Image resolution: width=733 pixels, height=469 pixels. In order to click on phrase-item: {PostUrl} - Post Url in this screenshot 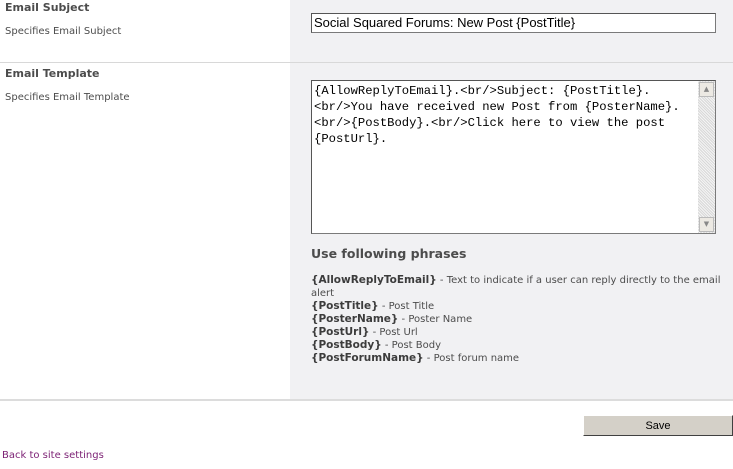, I will do `click(516, 332)`.